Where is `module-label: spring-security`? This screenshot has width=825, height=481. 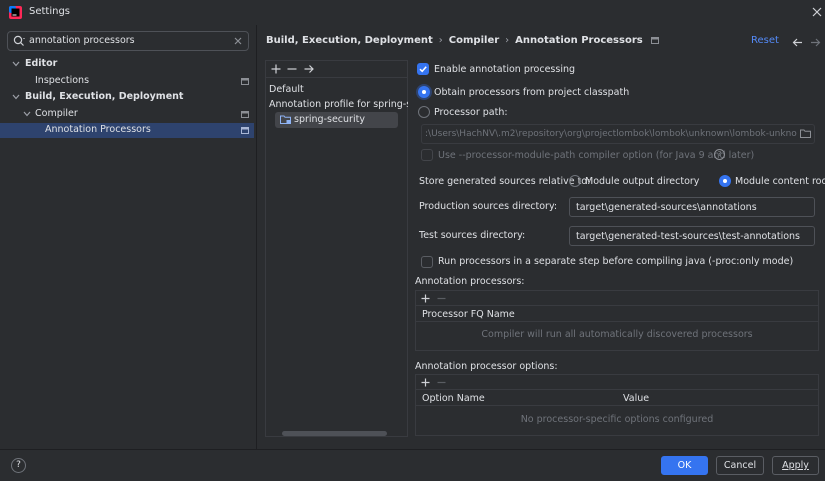
module-label: spring-security is located at coordinates (329, 119).